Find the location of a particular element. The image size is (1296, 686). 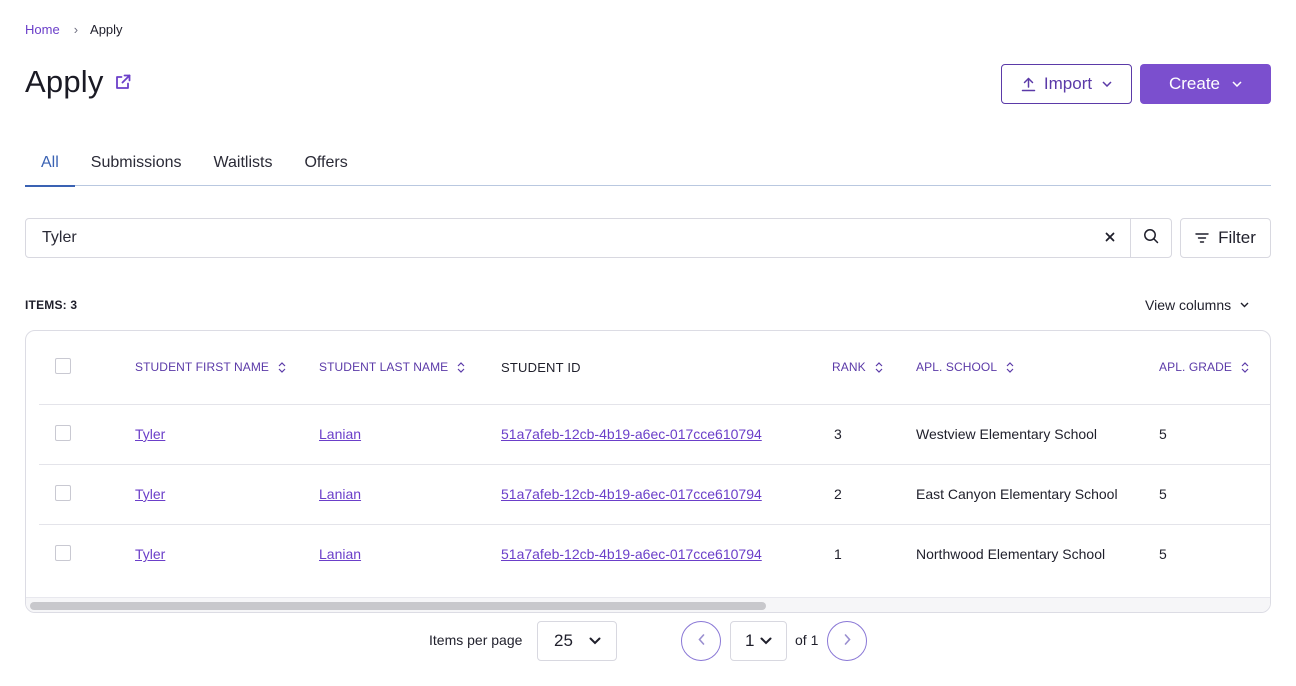

breadcrumb-current: Apply is located at coordinates (106, 29).